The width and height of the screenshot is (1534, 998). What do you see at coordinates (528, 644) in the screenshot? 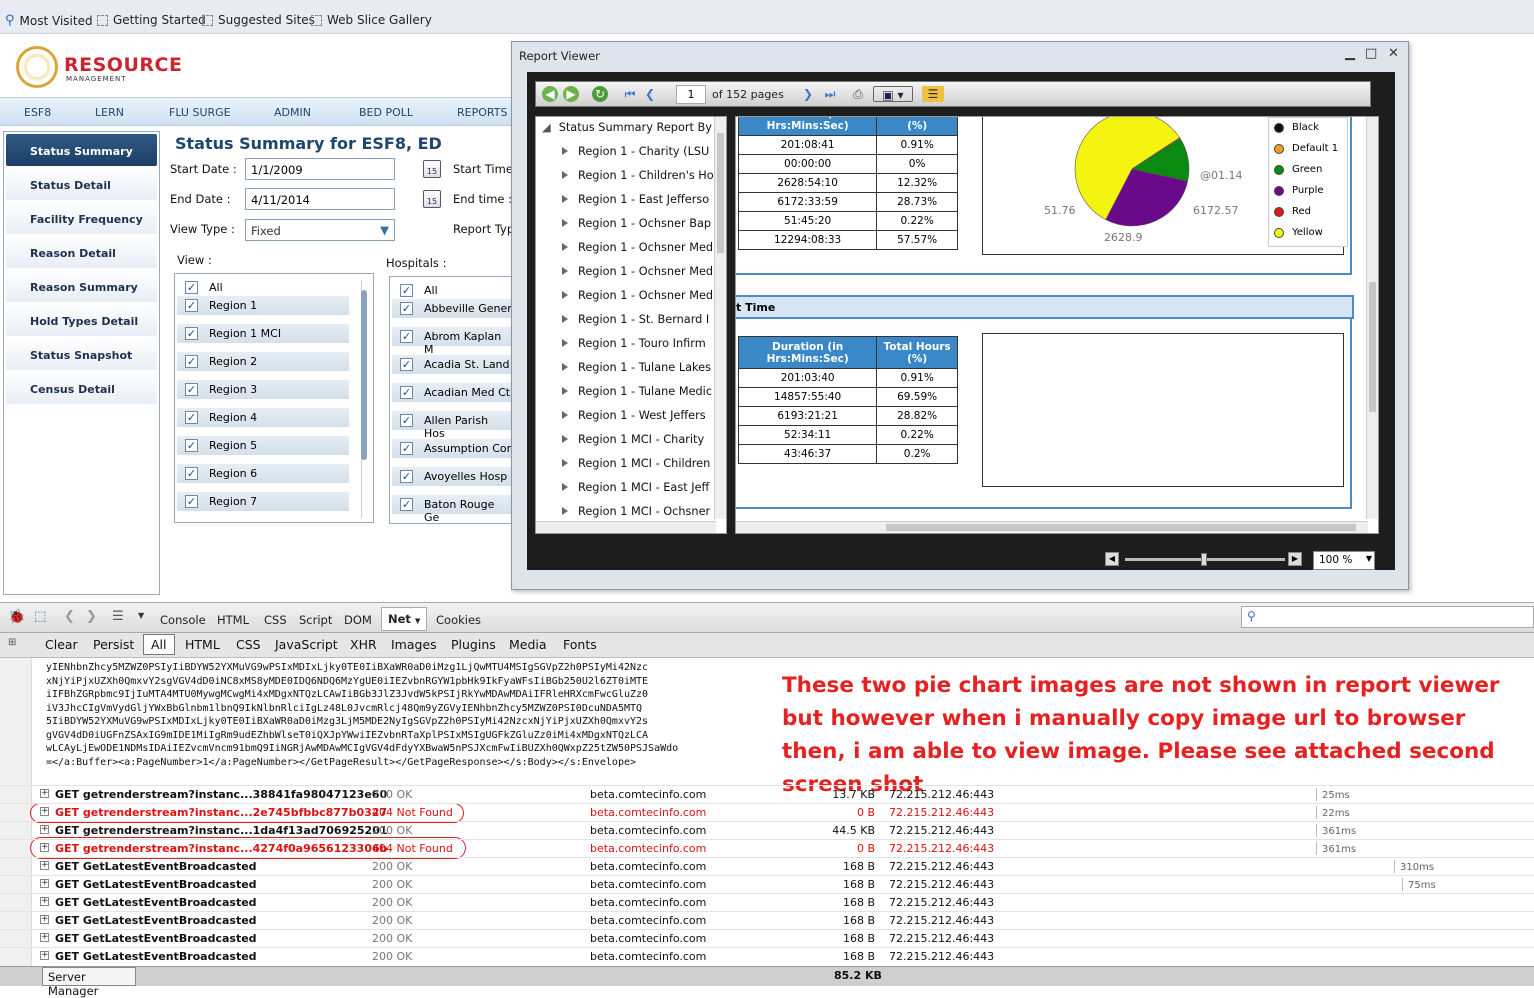
I see `filter-media: Media` at bounding box center [528, 644].